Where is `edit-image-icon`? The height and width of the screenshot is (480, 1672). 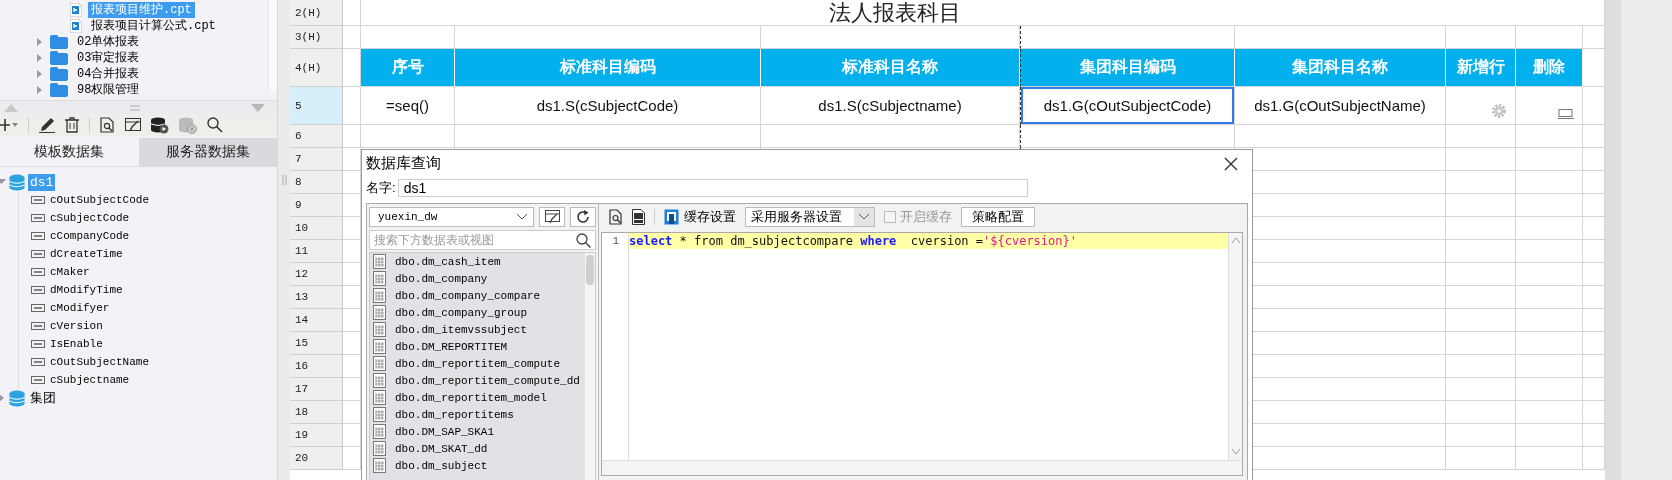
edit-image-icon is located at coordinates (133, 125).